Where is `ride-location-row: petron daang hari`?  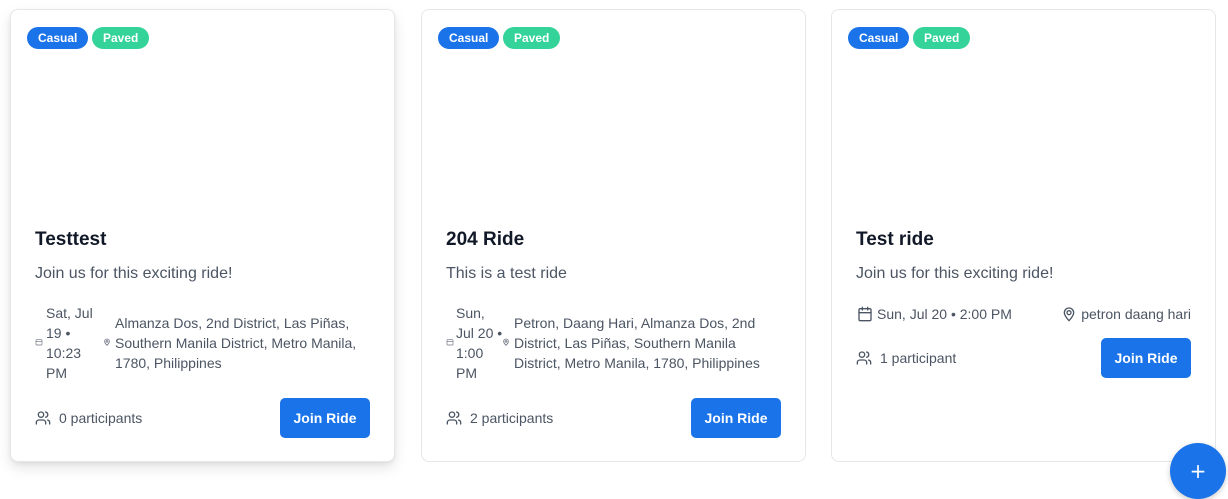 ride-location-row: petron daang hari is located at coordinates (1126, 314).